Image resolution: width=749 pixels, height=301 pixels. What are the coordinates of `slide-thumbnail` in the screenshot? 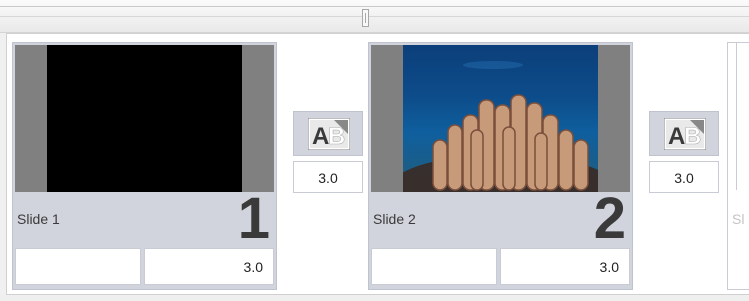 It's located at (742, 116).